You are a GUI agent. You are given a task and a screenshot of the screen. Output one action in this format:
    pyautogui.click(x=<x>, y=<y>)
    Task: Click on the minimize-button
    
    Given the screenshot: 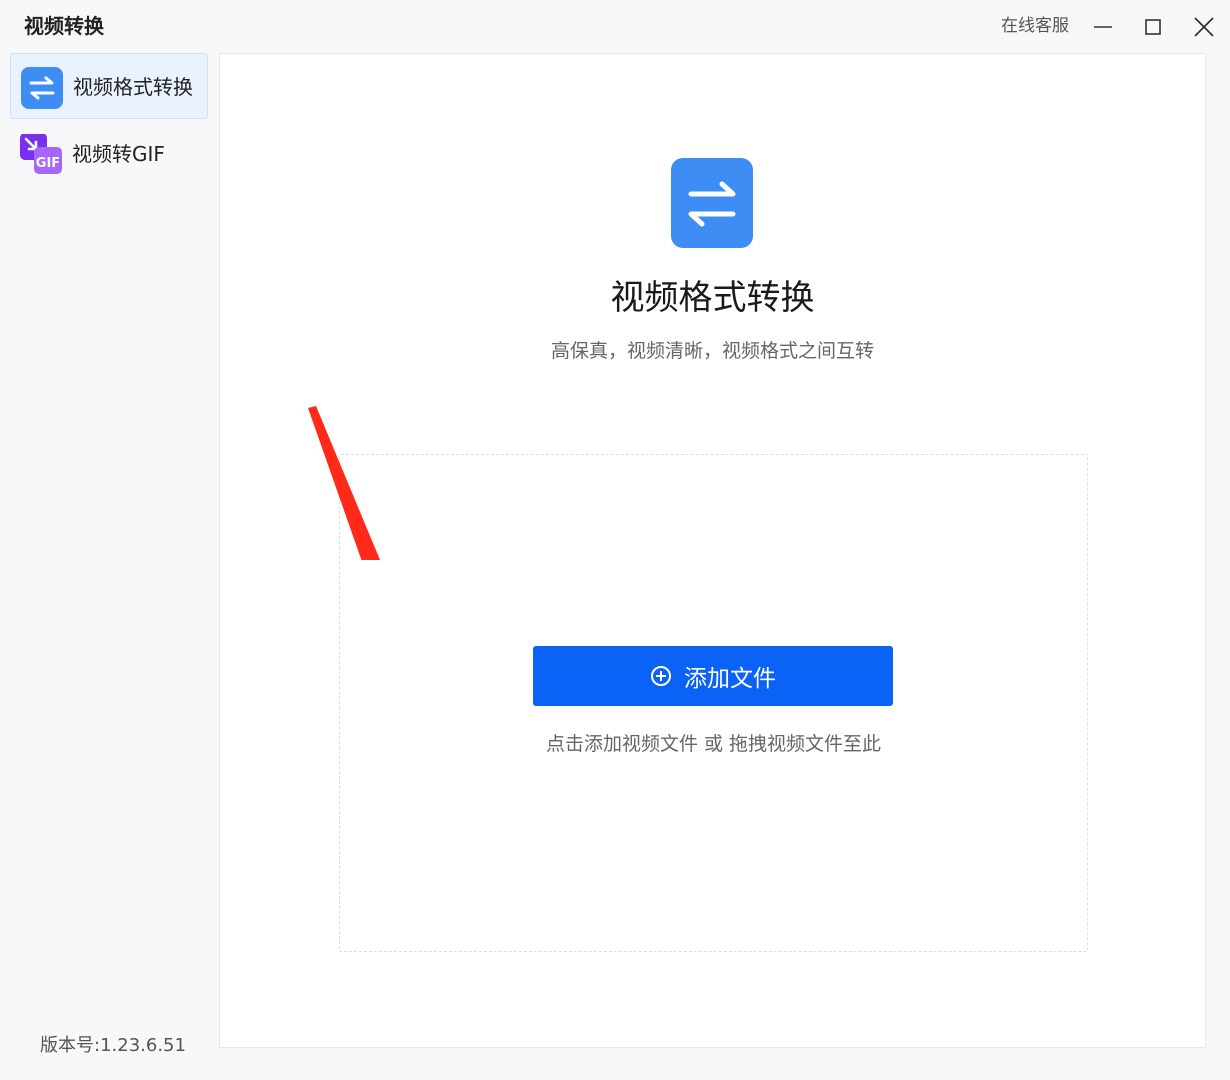 What is the action you would take?
    pyautogui.click(x=1103, y=27)
    